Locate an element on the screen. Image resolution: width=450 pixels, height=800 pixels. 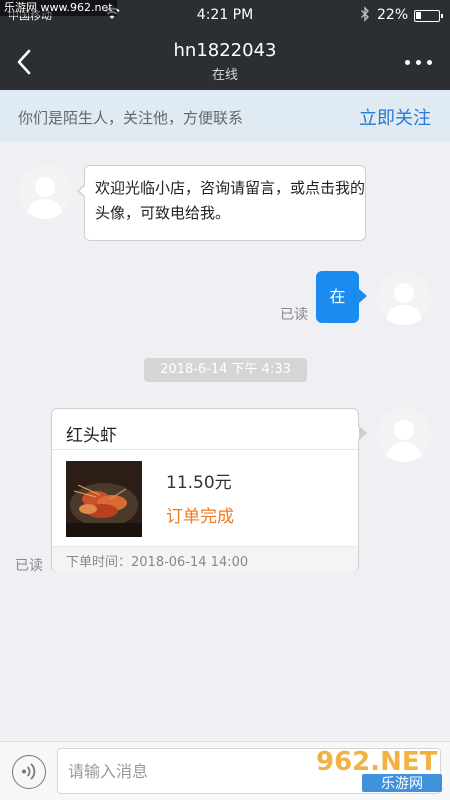
svg-text: 962.NET is located at coordinates (377, 762).